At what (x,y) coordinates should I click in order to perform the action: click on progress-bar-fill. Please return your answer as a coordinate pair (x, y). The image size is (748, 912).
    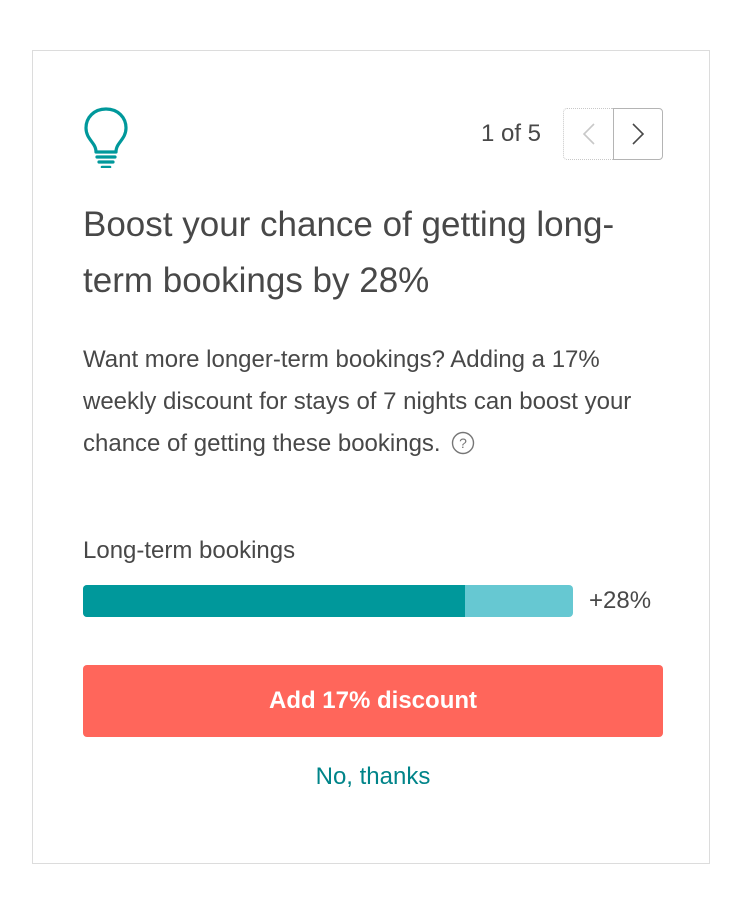
    Looking at the image, I should click on (274, 601).